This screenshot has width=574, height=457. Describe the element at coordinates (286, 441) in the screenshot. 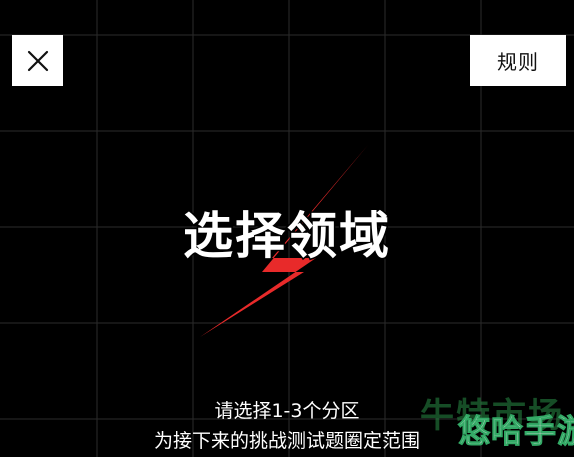

I see `instruction-line-2: 为接下来的挑战测试题圈定范围` at that location.